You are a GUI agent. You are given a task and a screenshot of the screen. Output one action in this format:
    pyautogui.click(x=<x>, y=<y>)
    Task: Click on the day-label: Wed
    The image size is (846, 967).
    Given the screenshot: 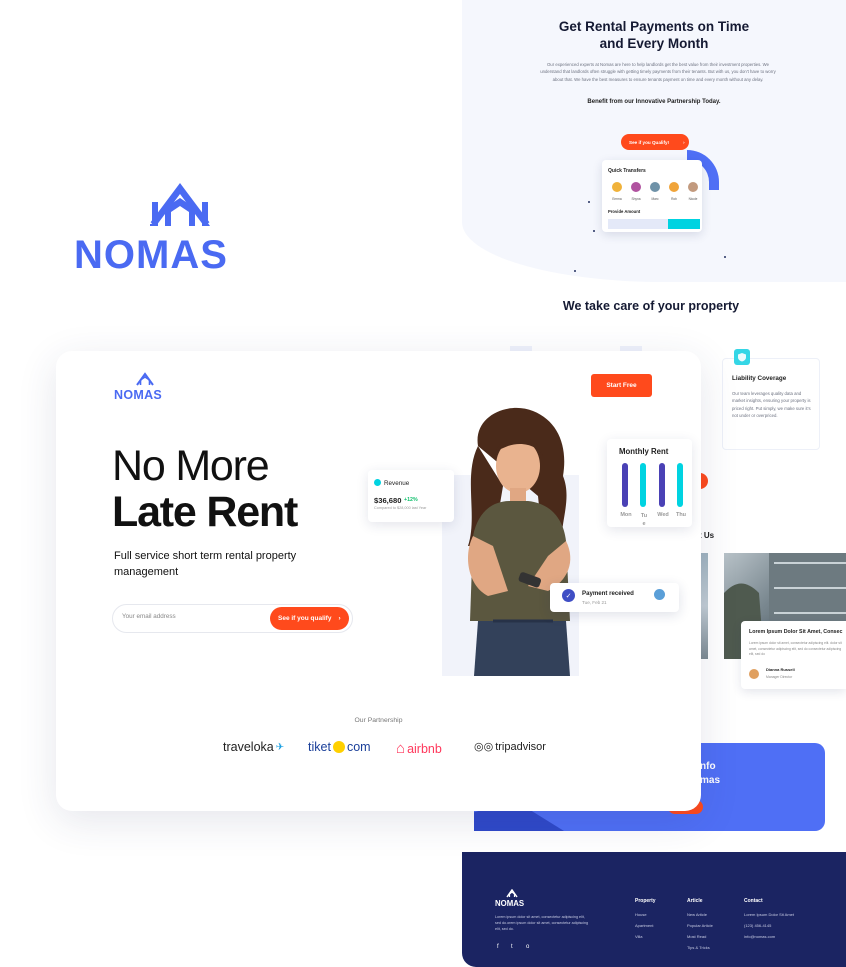 What is the action you would take?
    pyautogui.click(x=663, y=515)
    